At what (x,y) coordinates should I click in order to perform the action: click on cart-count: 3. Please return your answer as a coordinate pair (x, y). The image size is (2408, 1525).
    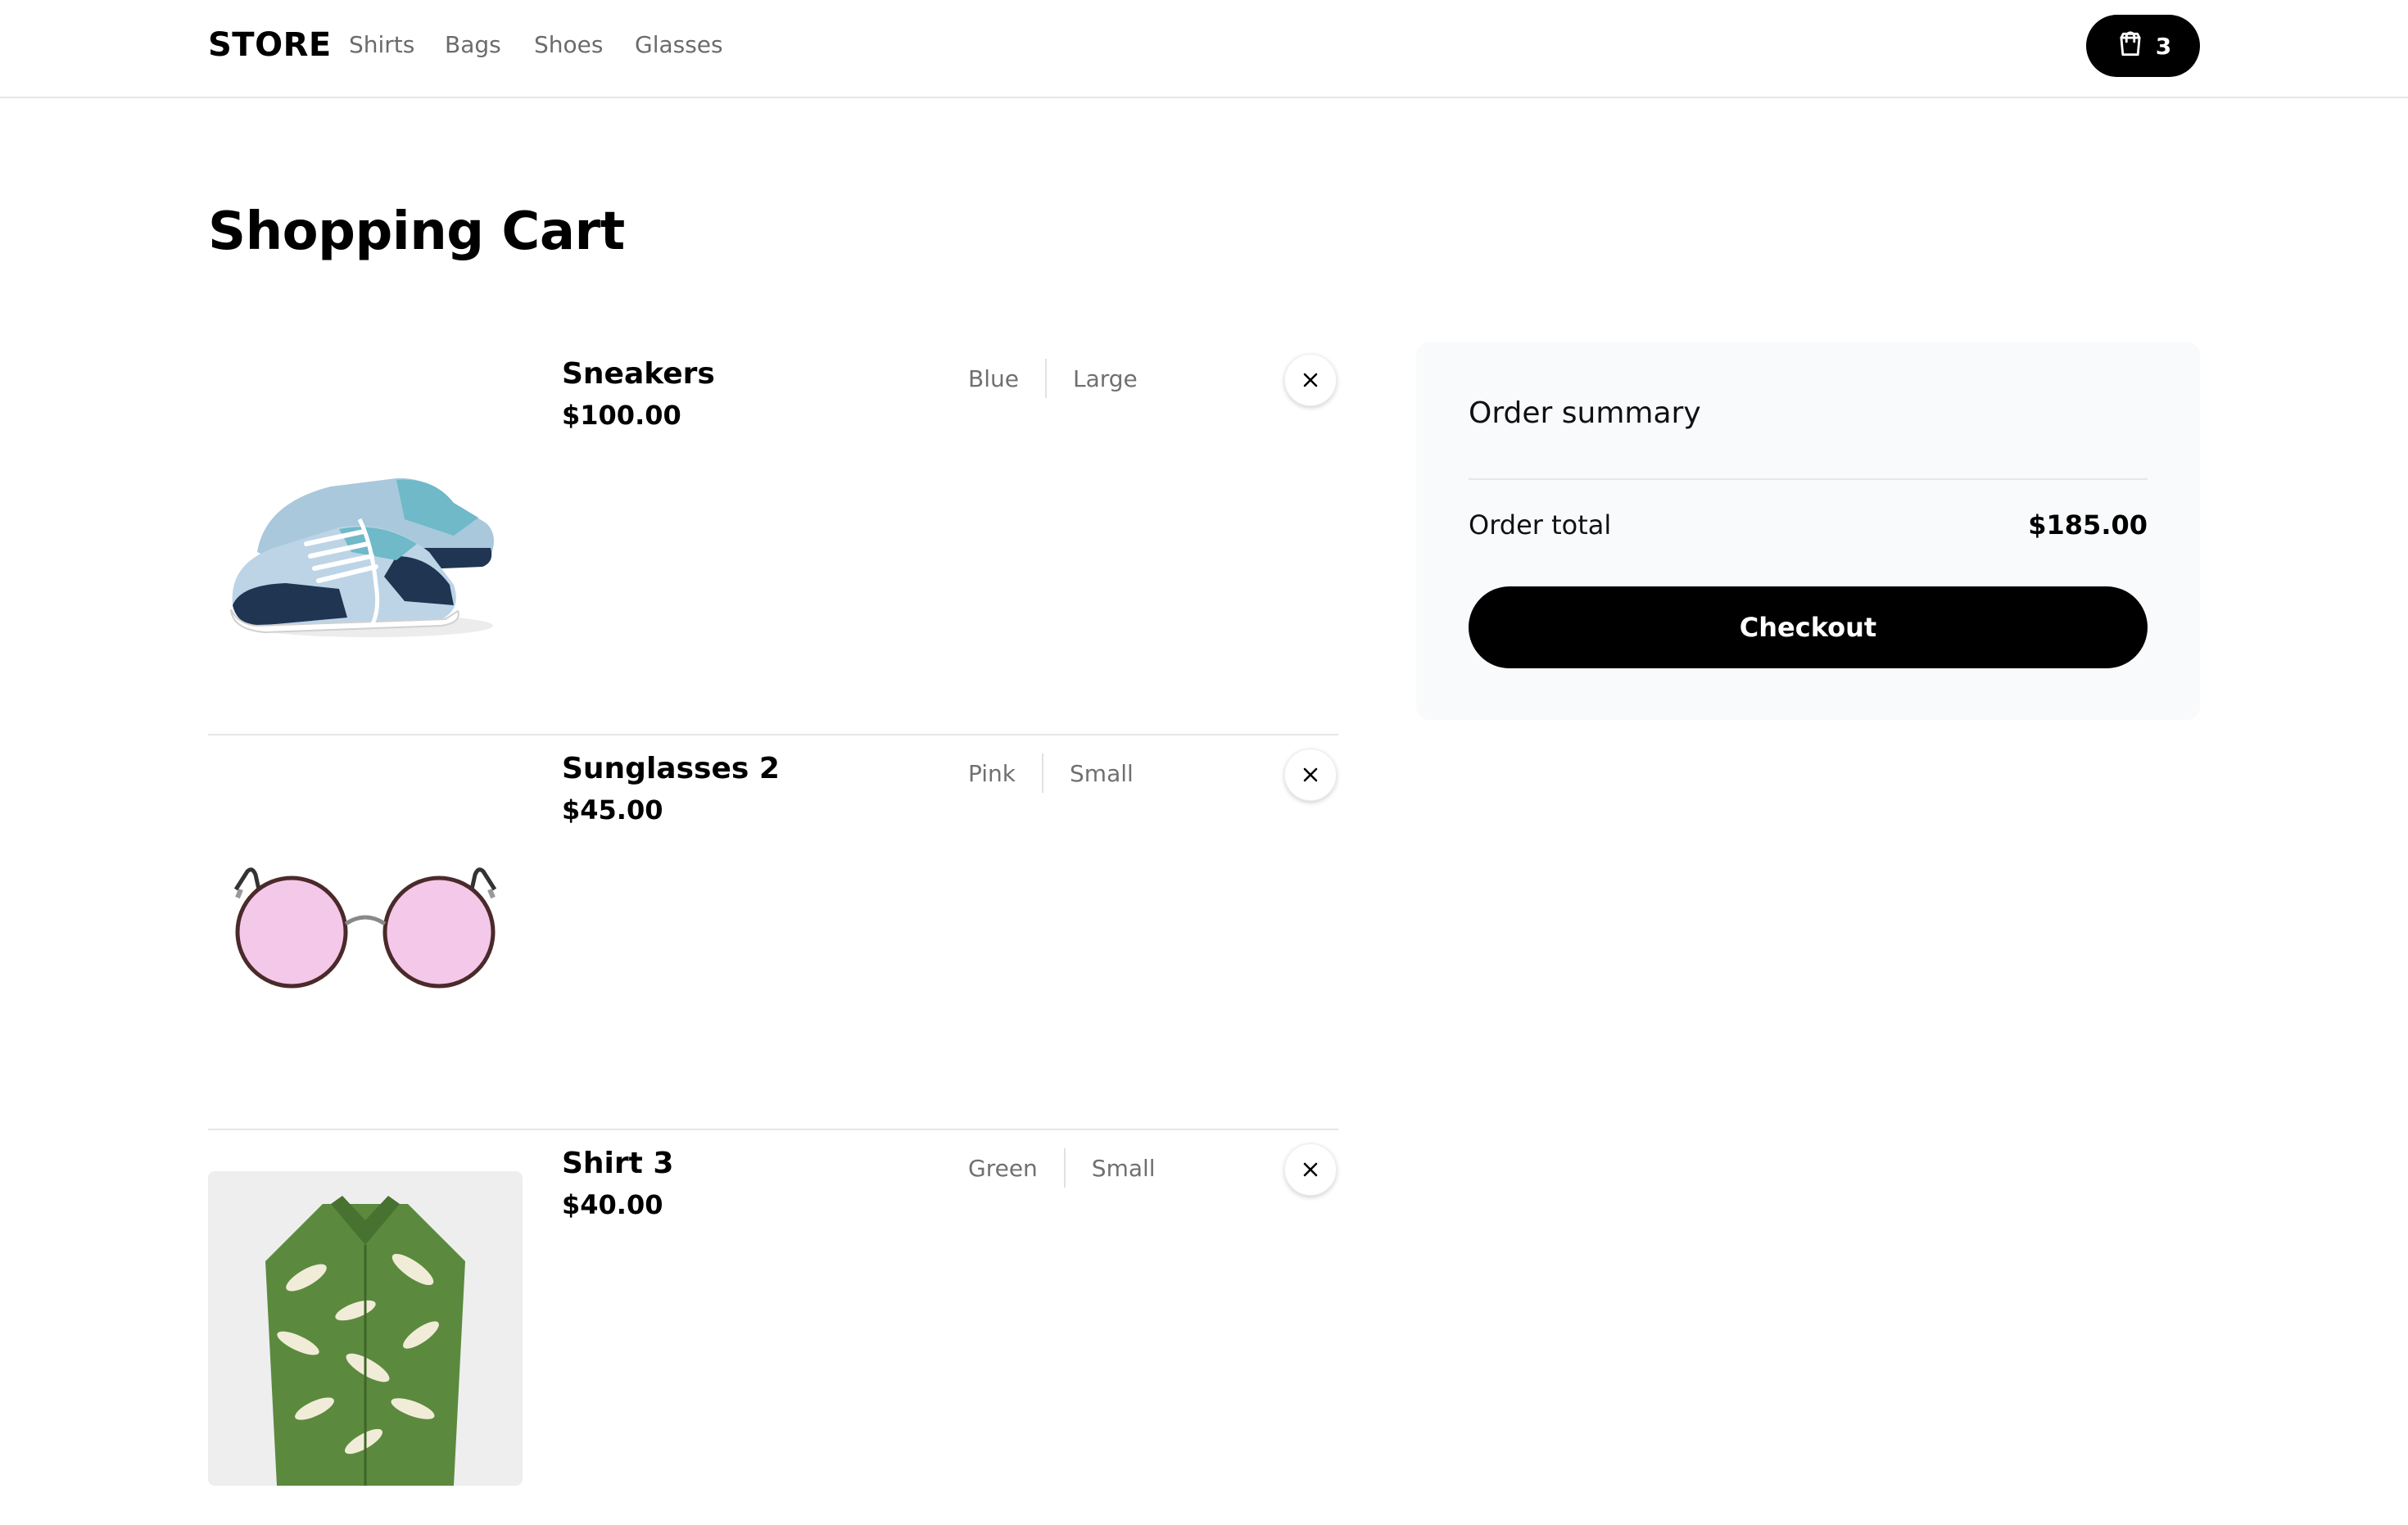
    Looking at the image, I should click on (2163, 46).